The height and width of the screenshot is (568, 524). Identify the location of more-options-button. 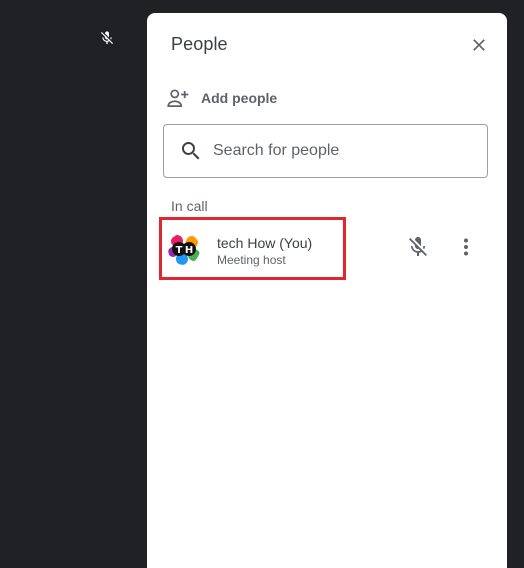
(466, 247).